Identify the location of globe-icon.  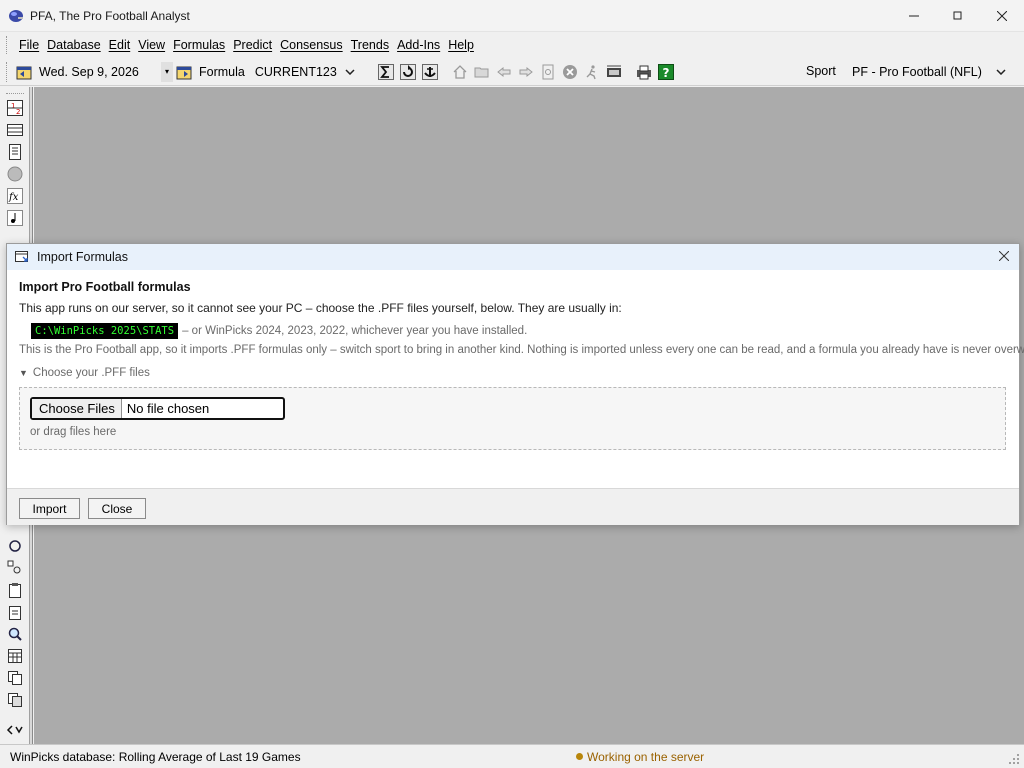
(15, 174).